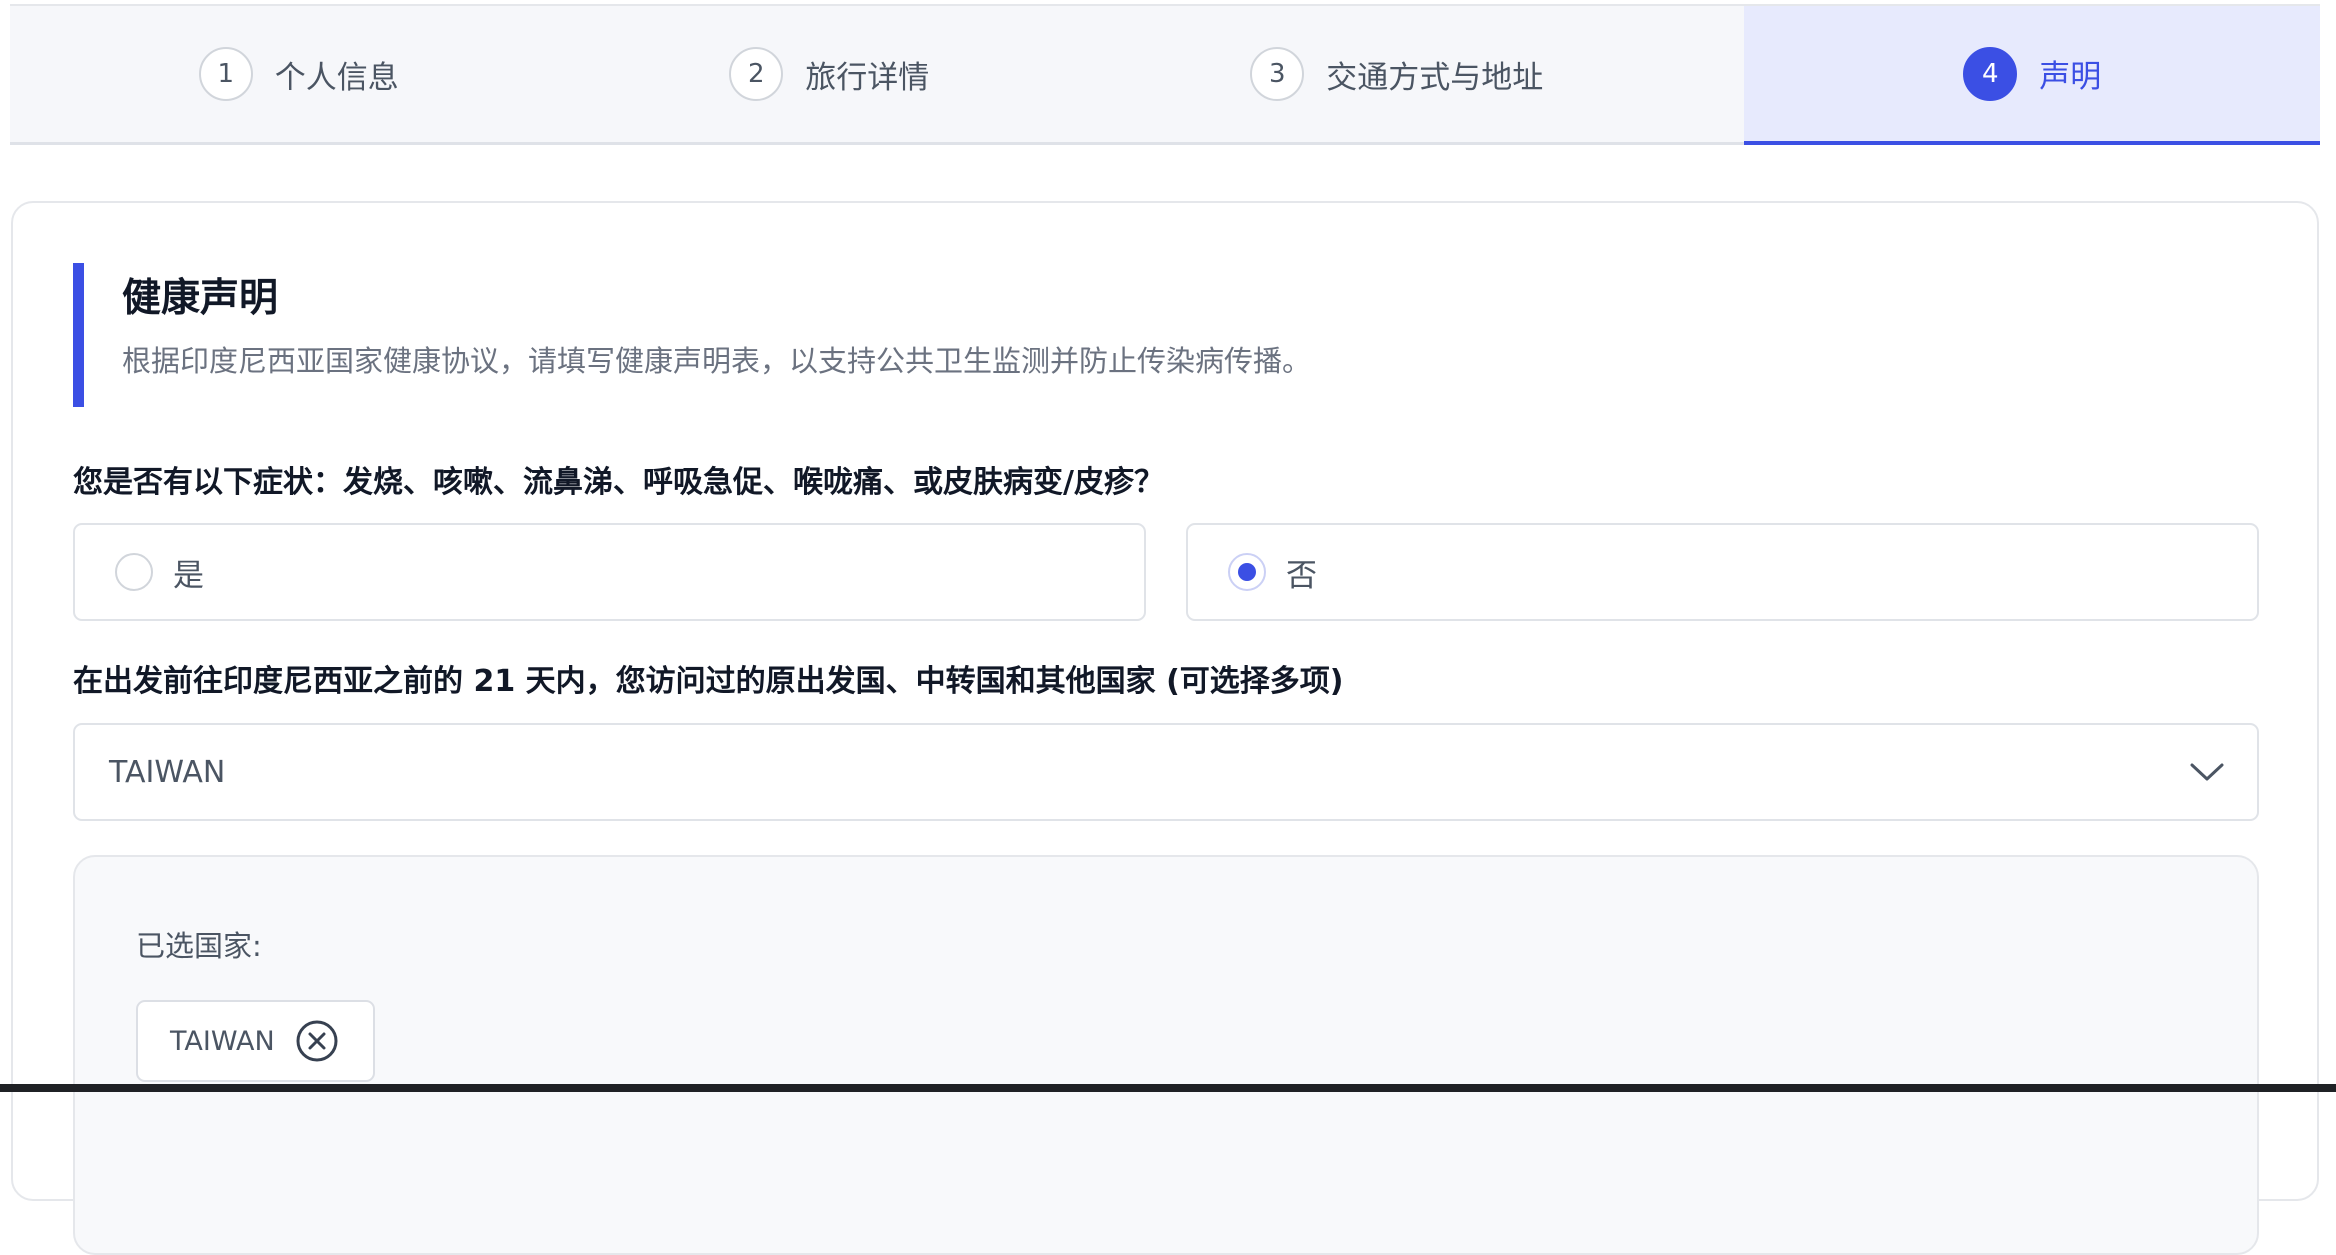  Describe the element at coordinates (1168, 1088) in the screenshot. I see `bottom-edge-bar` at that location.